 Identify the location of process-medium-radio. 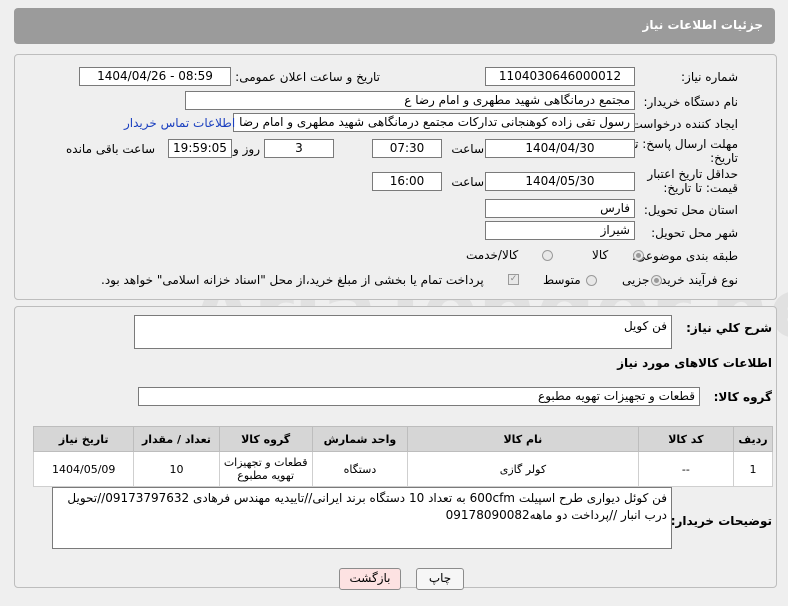
(591, 280).